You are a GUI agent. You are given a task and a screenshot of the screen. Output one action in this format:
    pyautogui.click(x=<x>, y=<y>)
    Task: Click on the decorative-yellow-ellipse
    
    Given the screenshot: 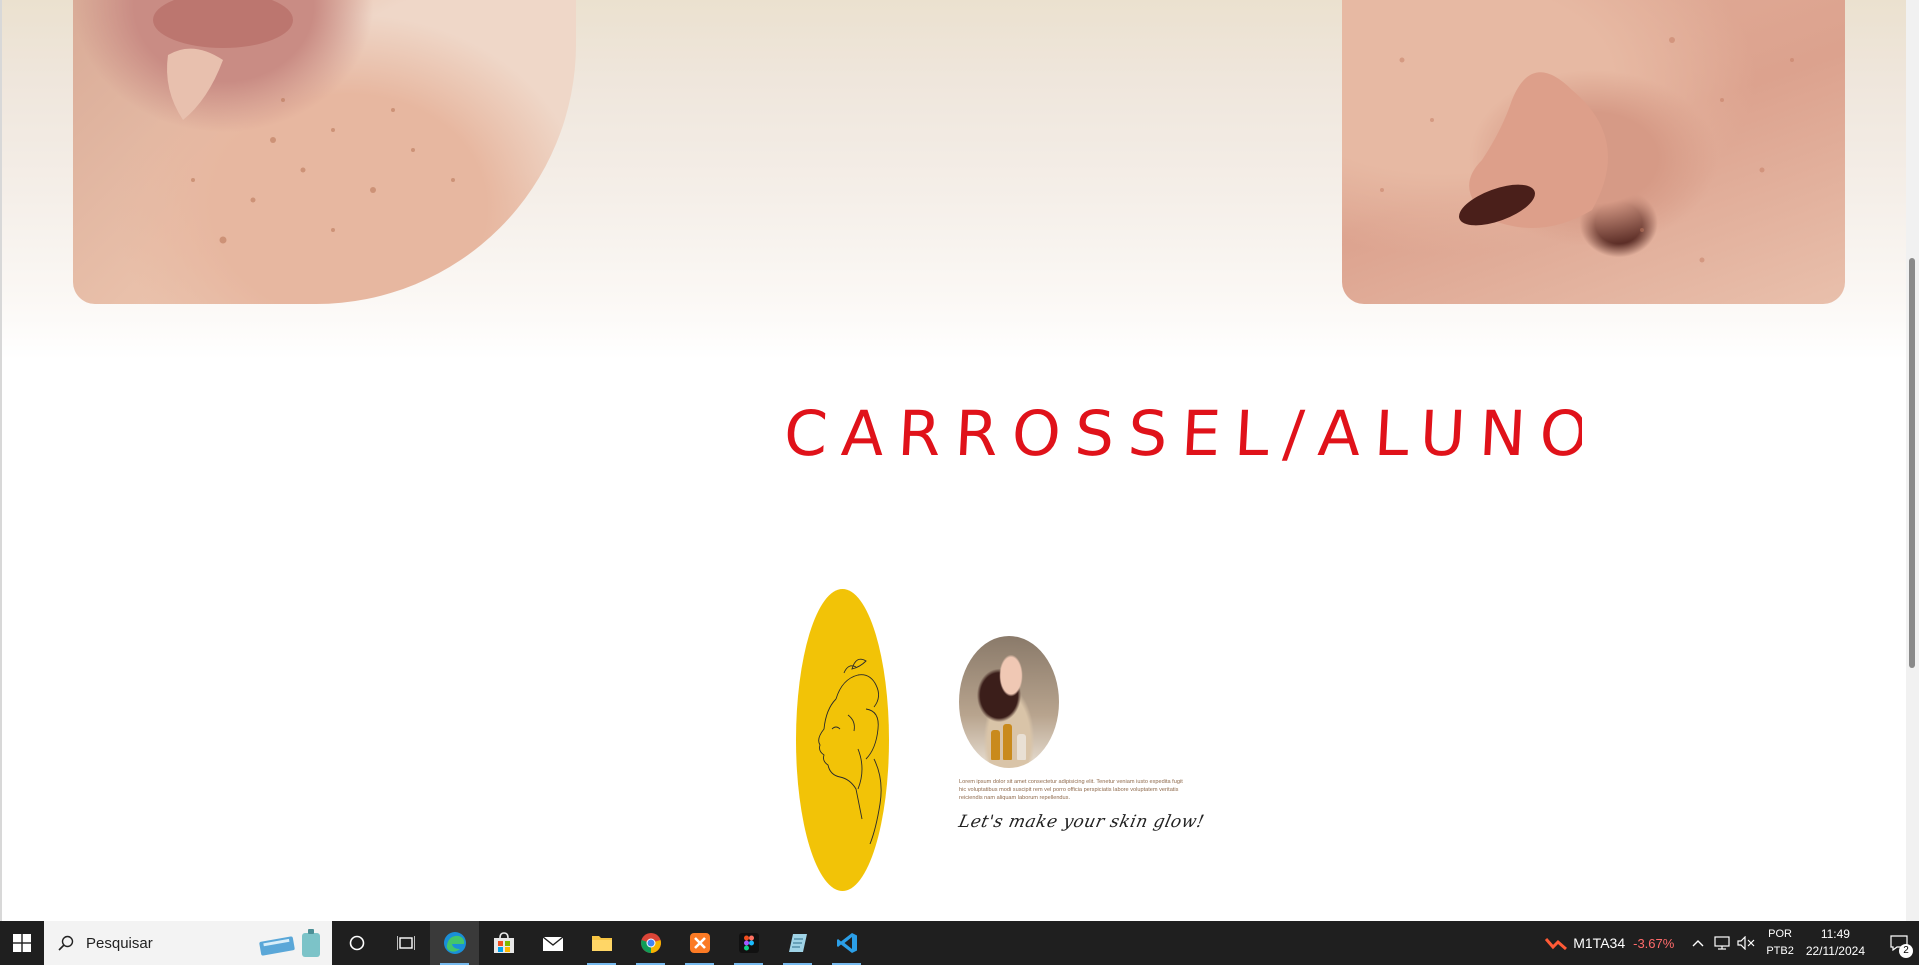 What is the action you would take?
    pyautogui.click(x=842, y=740)
    